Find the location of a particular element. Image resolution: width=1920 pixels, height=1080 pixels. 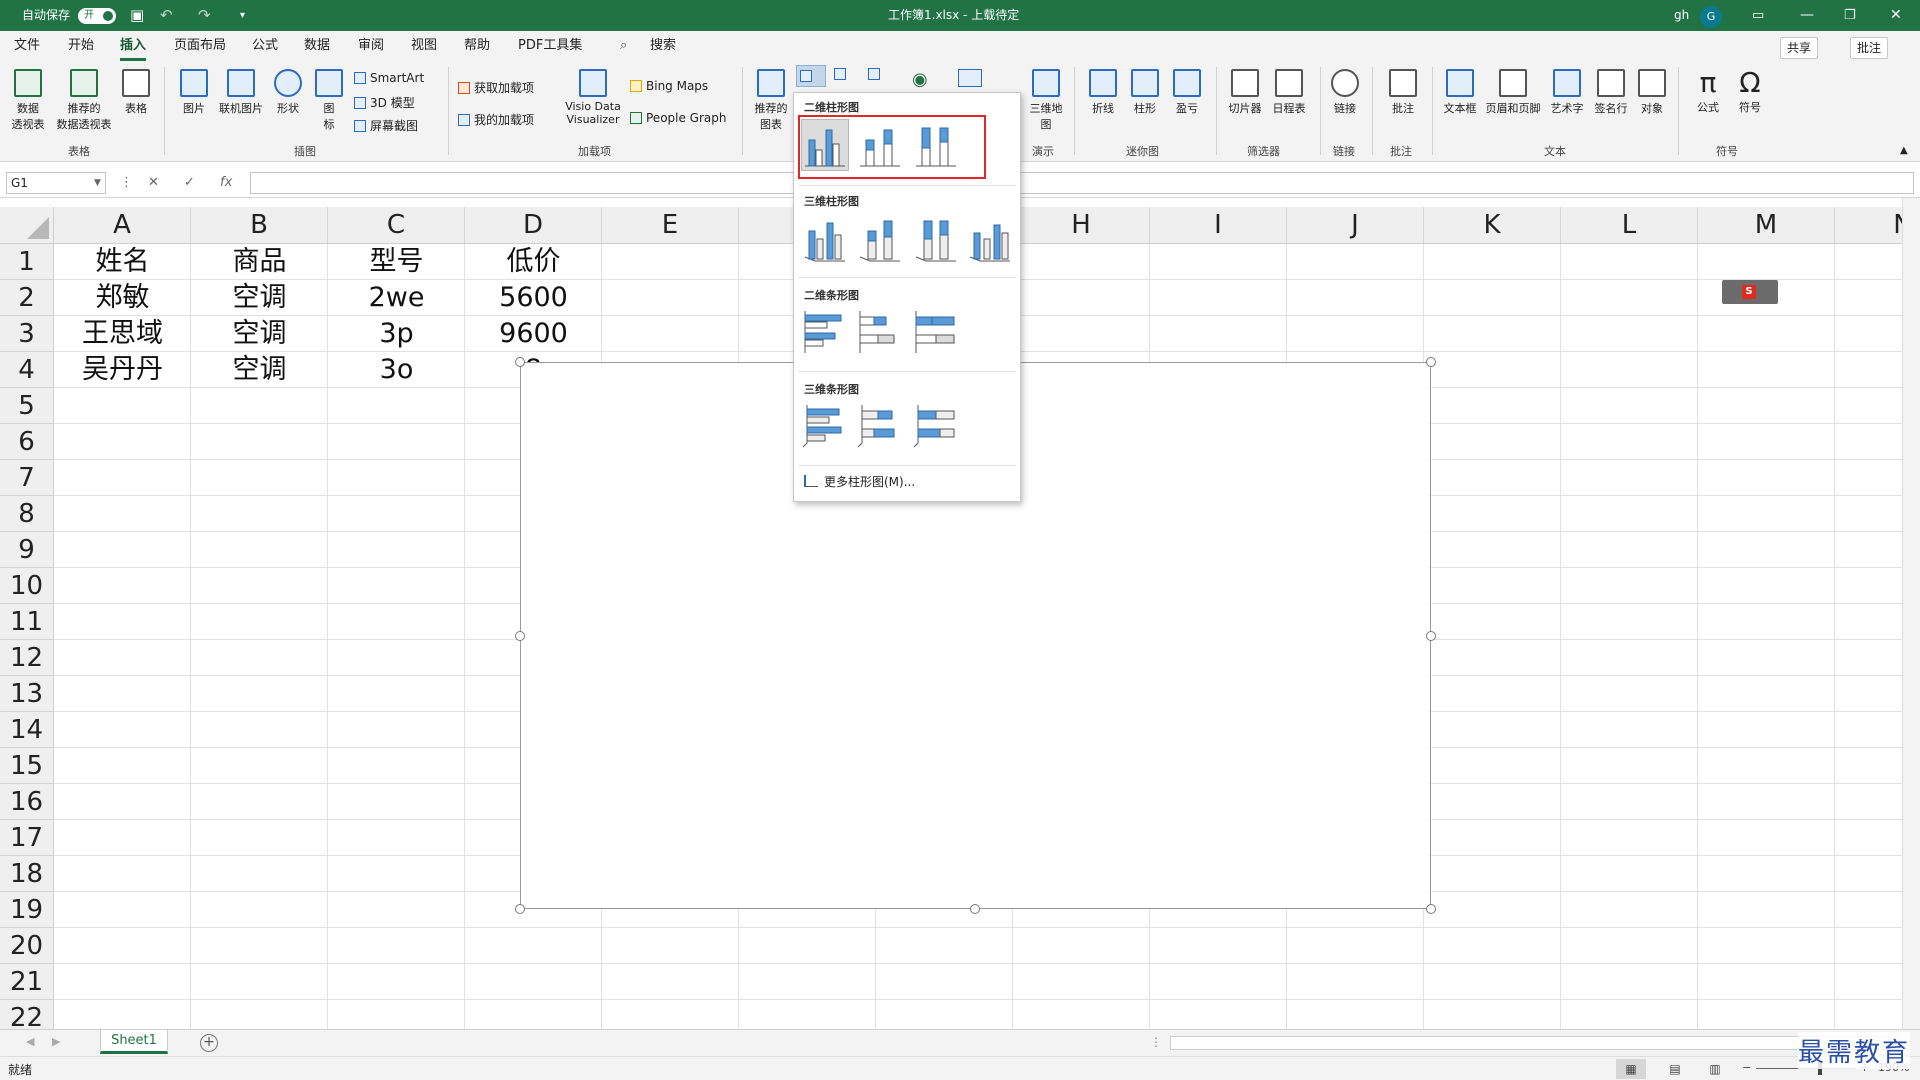

avatar: G is located at coordinates (1711, 17).